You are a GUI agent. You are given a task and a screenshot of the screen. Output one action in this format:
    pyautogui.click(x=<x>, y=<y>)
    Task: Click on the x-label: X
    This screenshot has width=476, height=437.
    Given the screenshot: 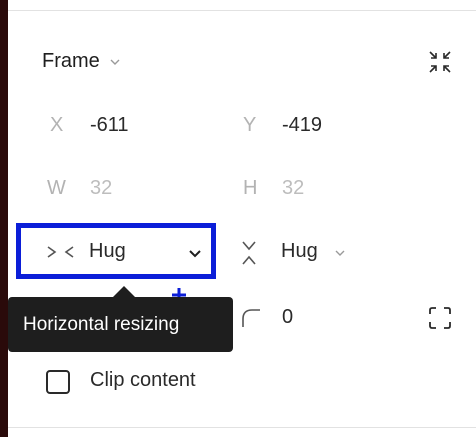 What is the action you would take?
    pyautogui.click(x=57, y=125)
    